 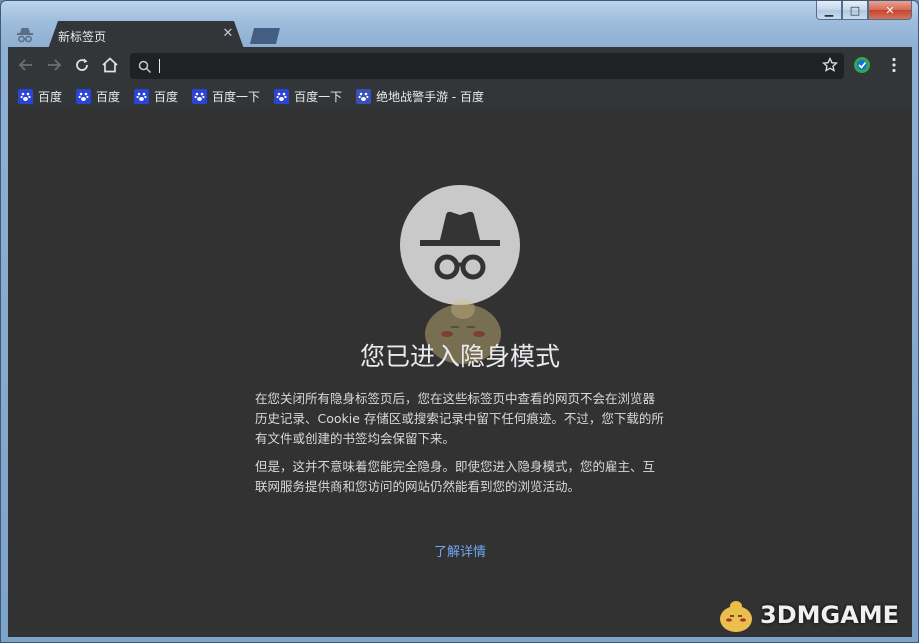 I want to click on extension-icon, so click(x=862, y=65).